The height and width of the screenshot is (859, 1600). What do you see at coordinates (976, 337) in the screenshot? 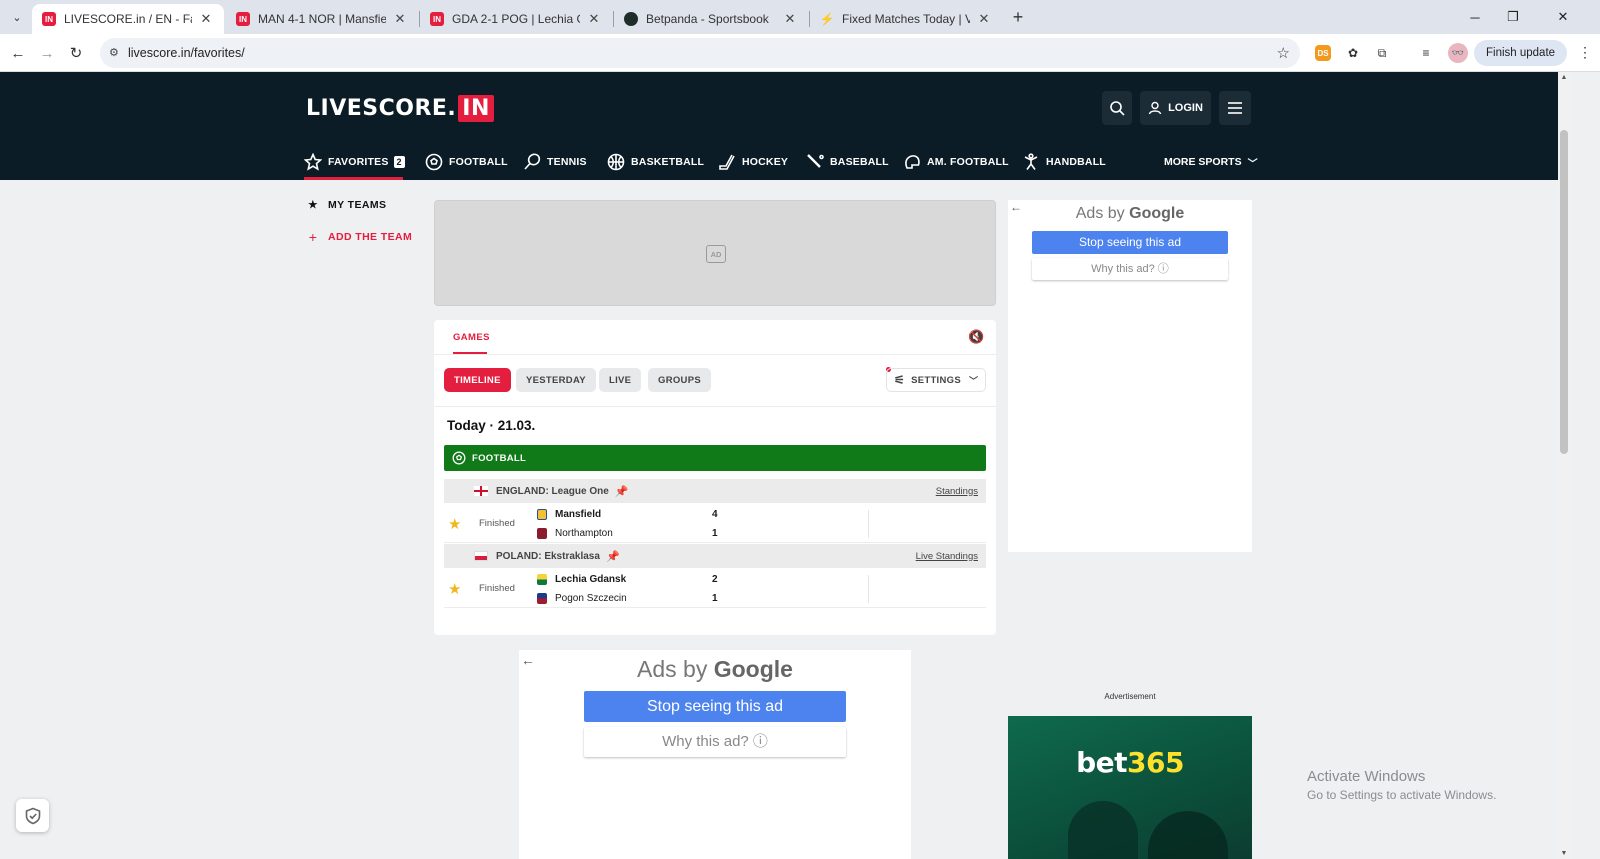
I see `sound-muted-icon: 🔇` at bounding box center [976, 337].